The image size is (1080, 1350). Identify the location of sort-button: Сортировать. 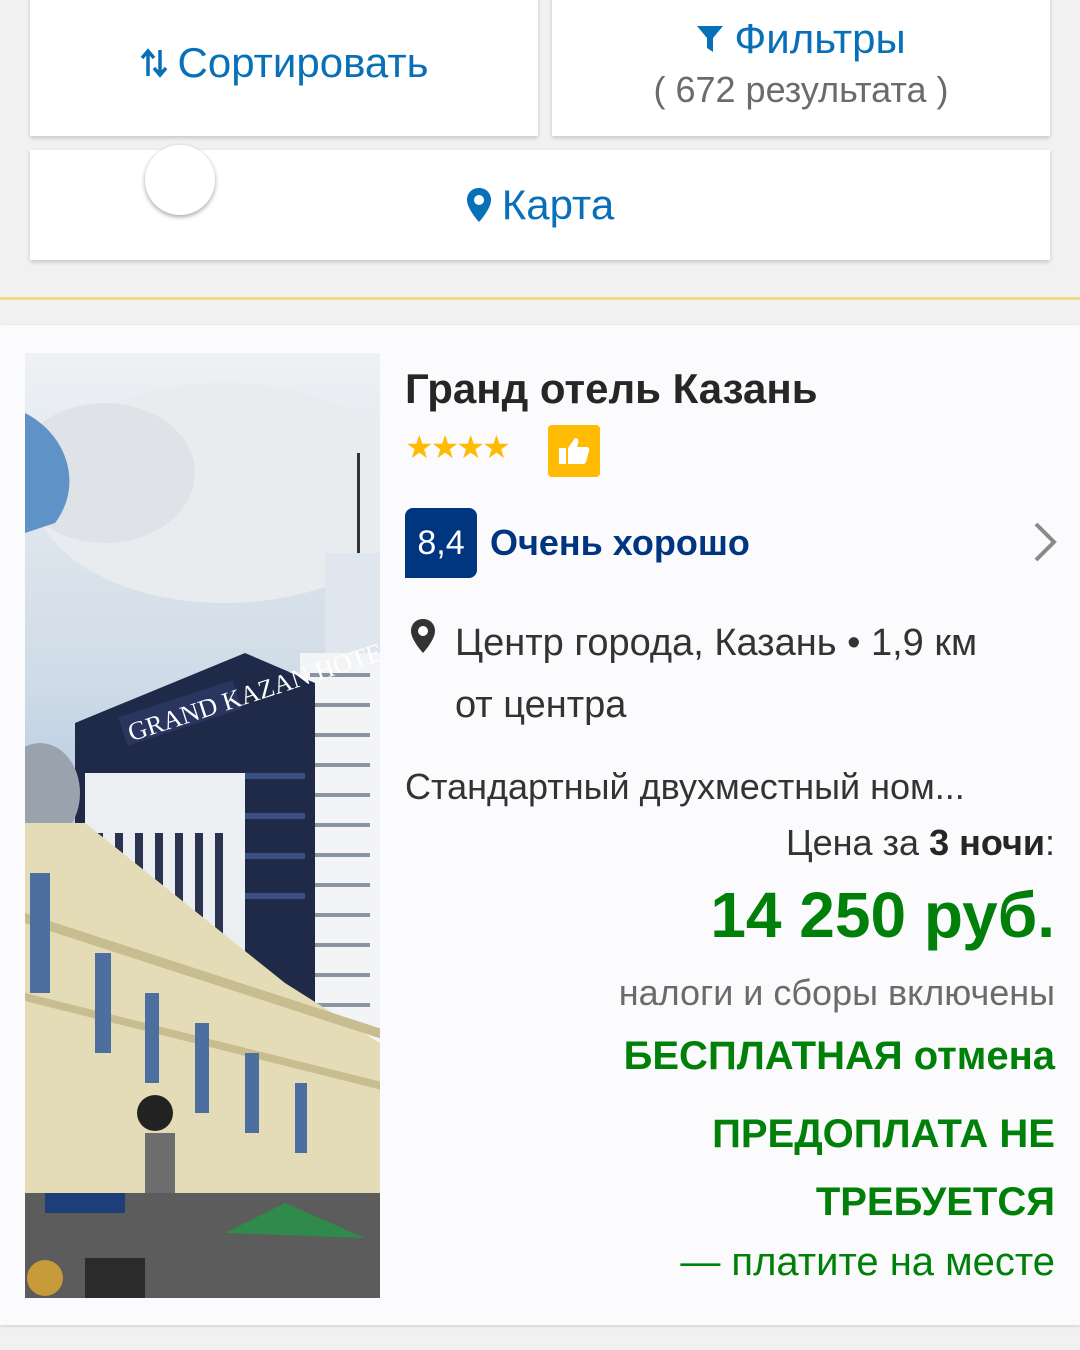
(284, 68).